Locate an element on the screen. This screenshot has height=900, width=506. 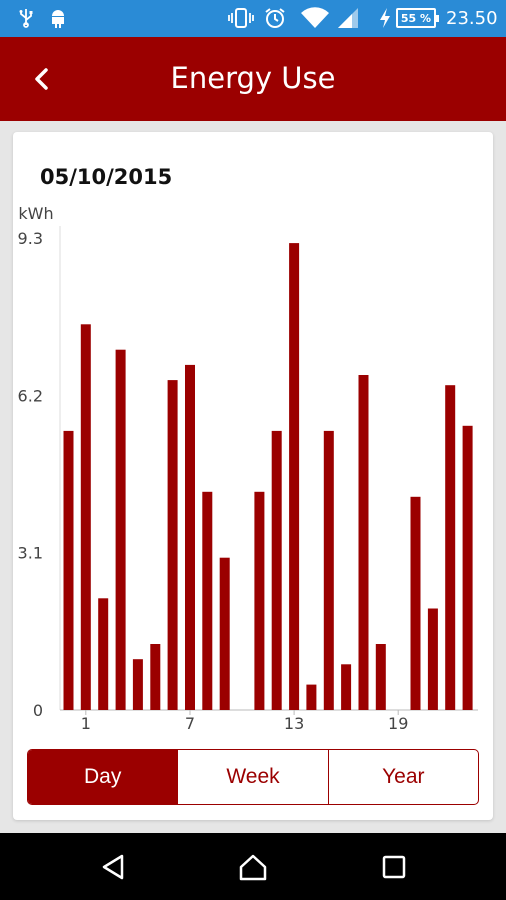
navigation-bar is located at coordinates (253, 866).